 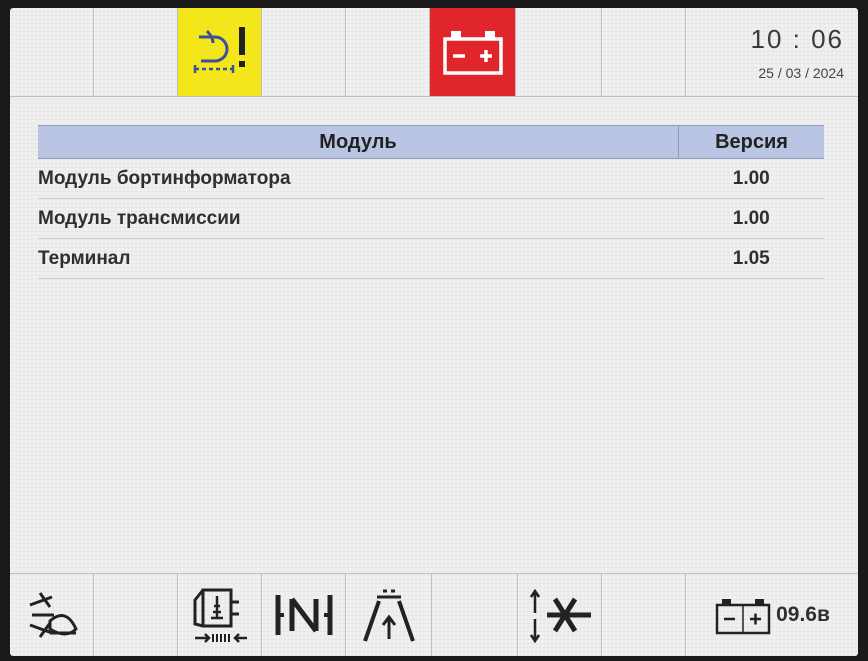 What do you see at coordinates (803, 614) in the screenshot?
I see `battery-voltage-value: 09.6в` at bounding box center [803, 614].